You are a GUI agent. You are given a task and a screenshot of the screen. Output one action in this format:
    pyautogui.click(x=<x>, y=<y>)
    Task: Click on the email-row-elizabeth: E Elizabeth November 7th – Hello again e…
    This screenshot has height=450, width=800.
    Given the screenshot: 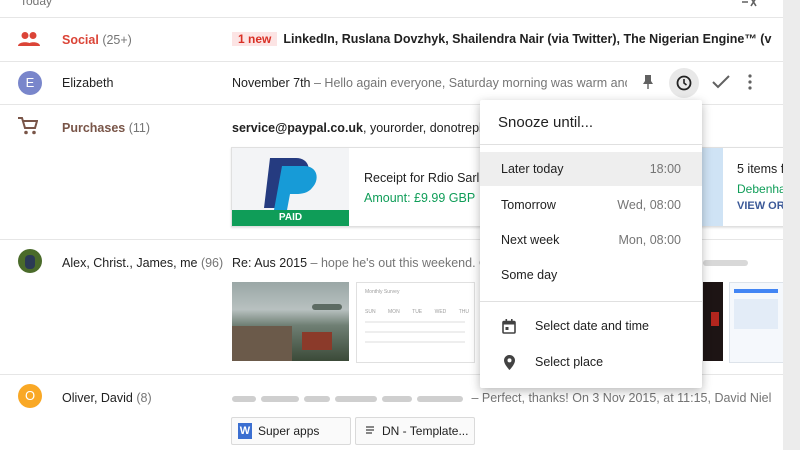 What is the action you would take?
    pyautogui.click(x=391, y=83)
    